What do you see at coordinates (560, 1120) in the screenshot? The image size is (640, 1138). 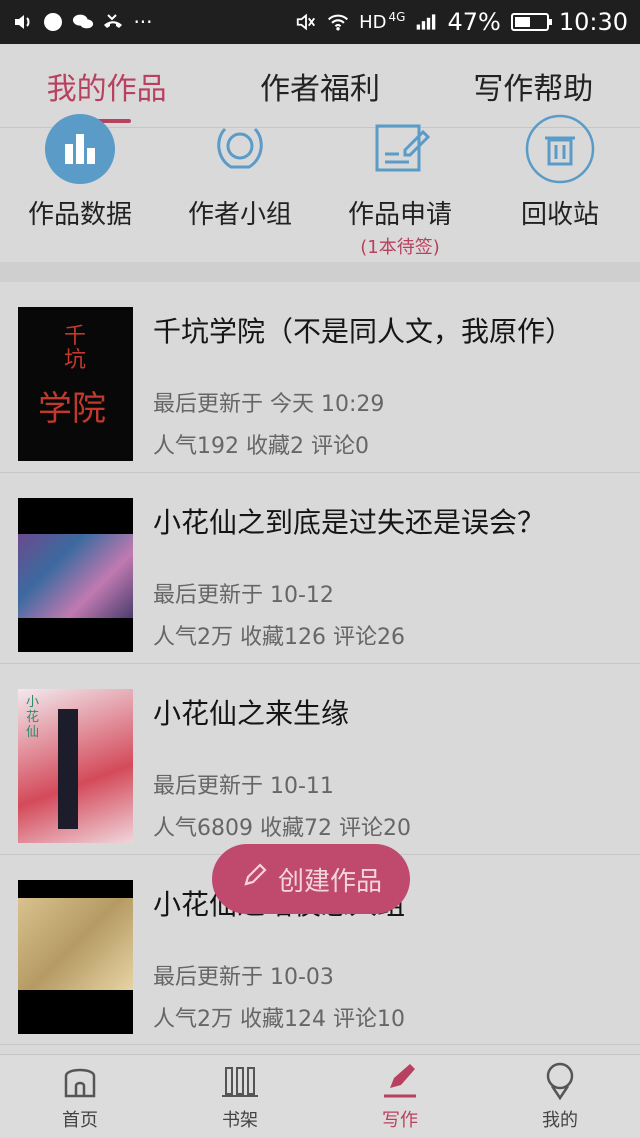 I see `nav-label: 我的` at bounding box center [560, 1120].